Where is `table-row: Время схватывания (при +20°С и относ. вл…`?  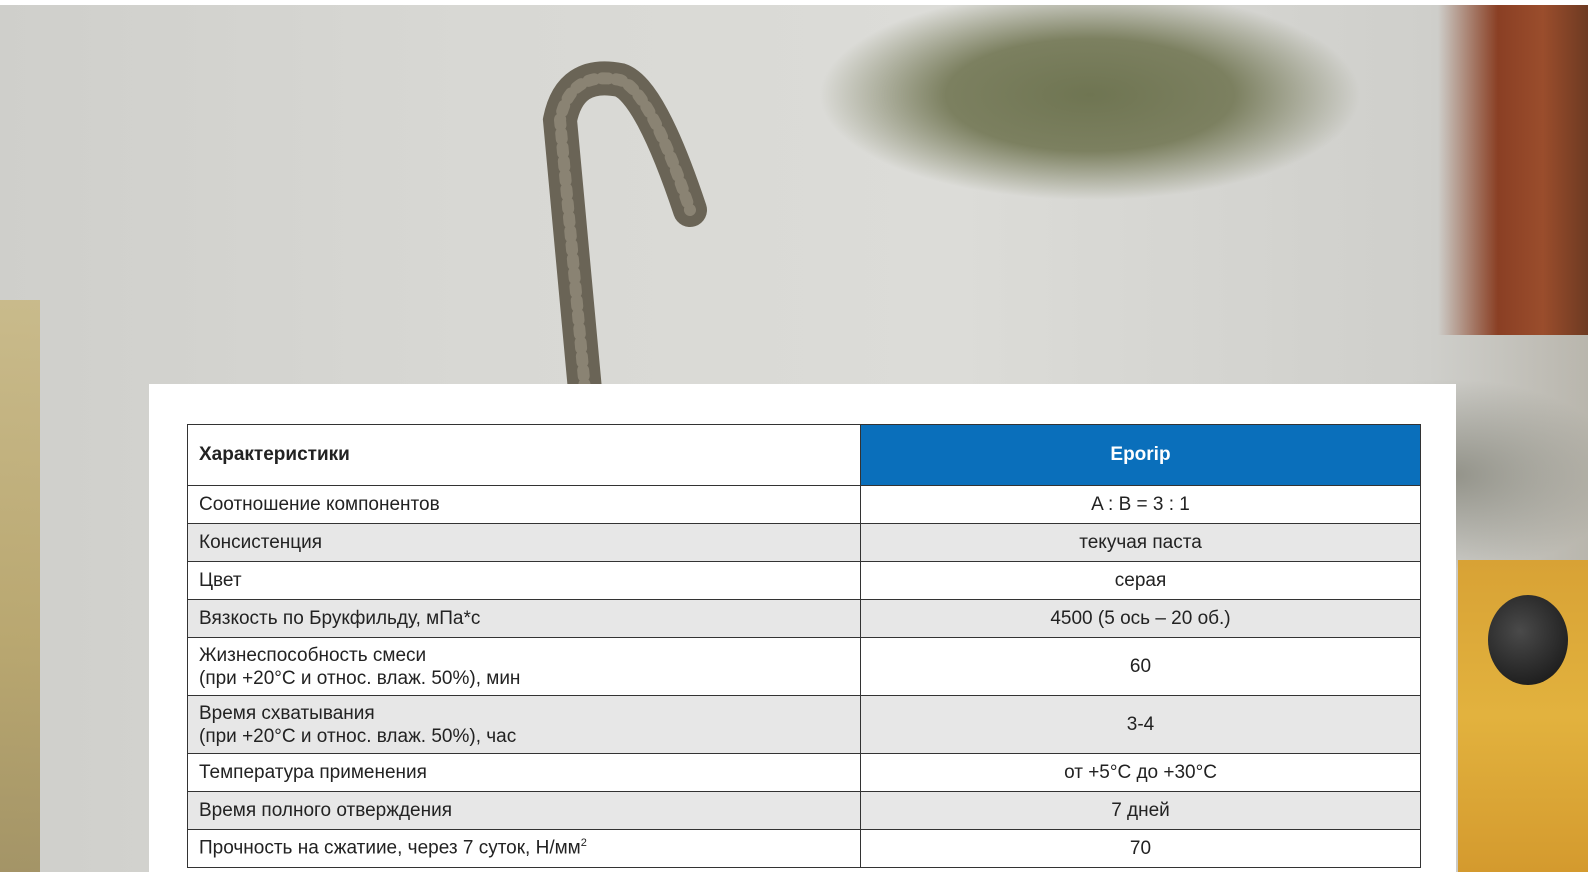 table-row: Время схватывания (при +20°С и относ. вл… is located at coordinates (804, 724).